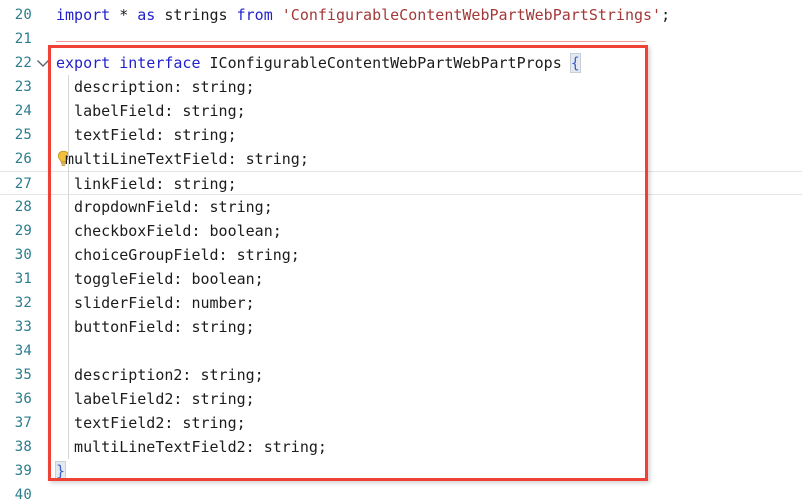 The width and height of the screenshot is (802, 502). Describe the element at coordinates (254, 15) in the screenshot. I see `code-token: from` at that location.